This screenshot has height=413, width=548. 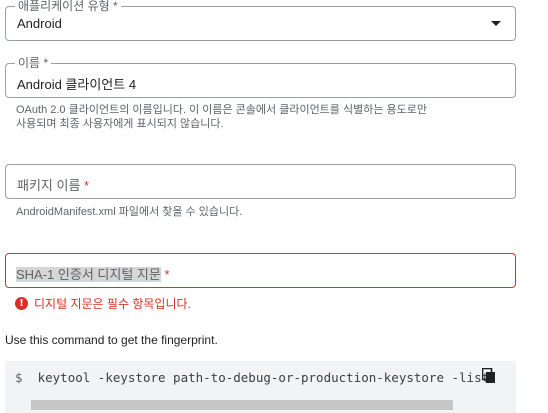 I want to click on name-field: 이름 * Android 클라이언트 4, so click(x=260, y=77).